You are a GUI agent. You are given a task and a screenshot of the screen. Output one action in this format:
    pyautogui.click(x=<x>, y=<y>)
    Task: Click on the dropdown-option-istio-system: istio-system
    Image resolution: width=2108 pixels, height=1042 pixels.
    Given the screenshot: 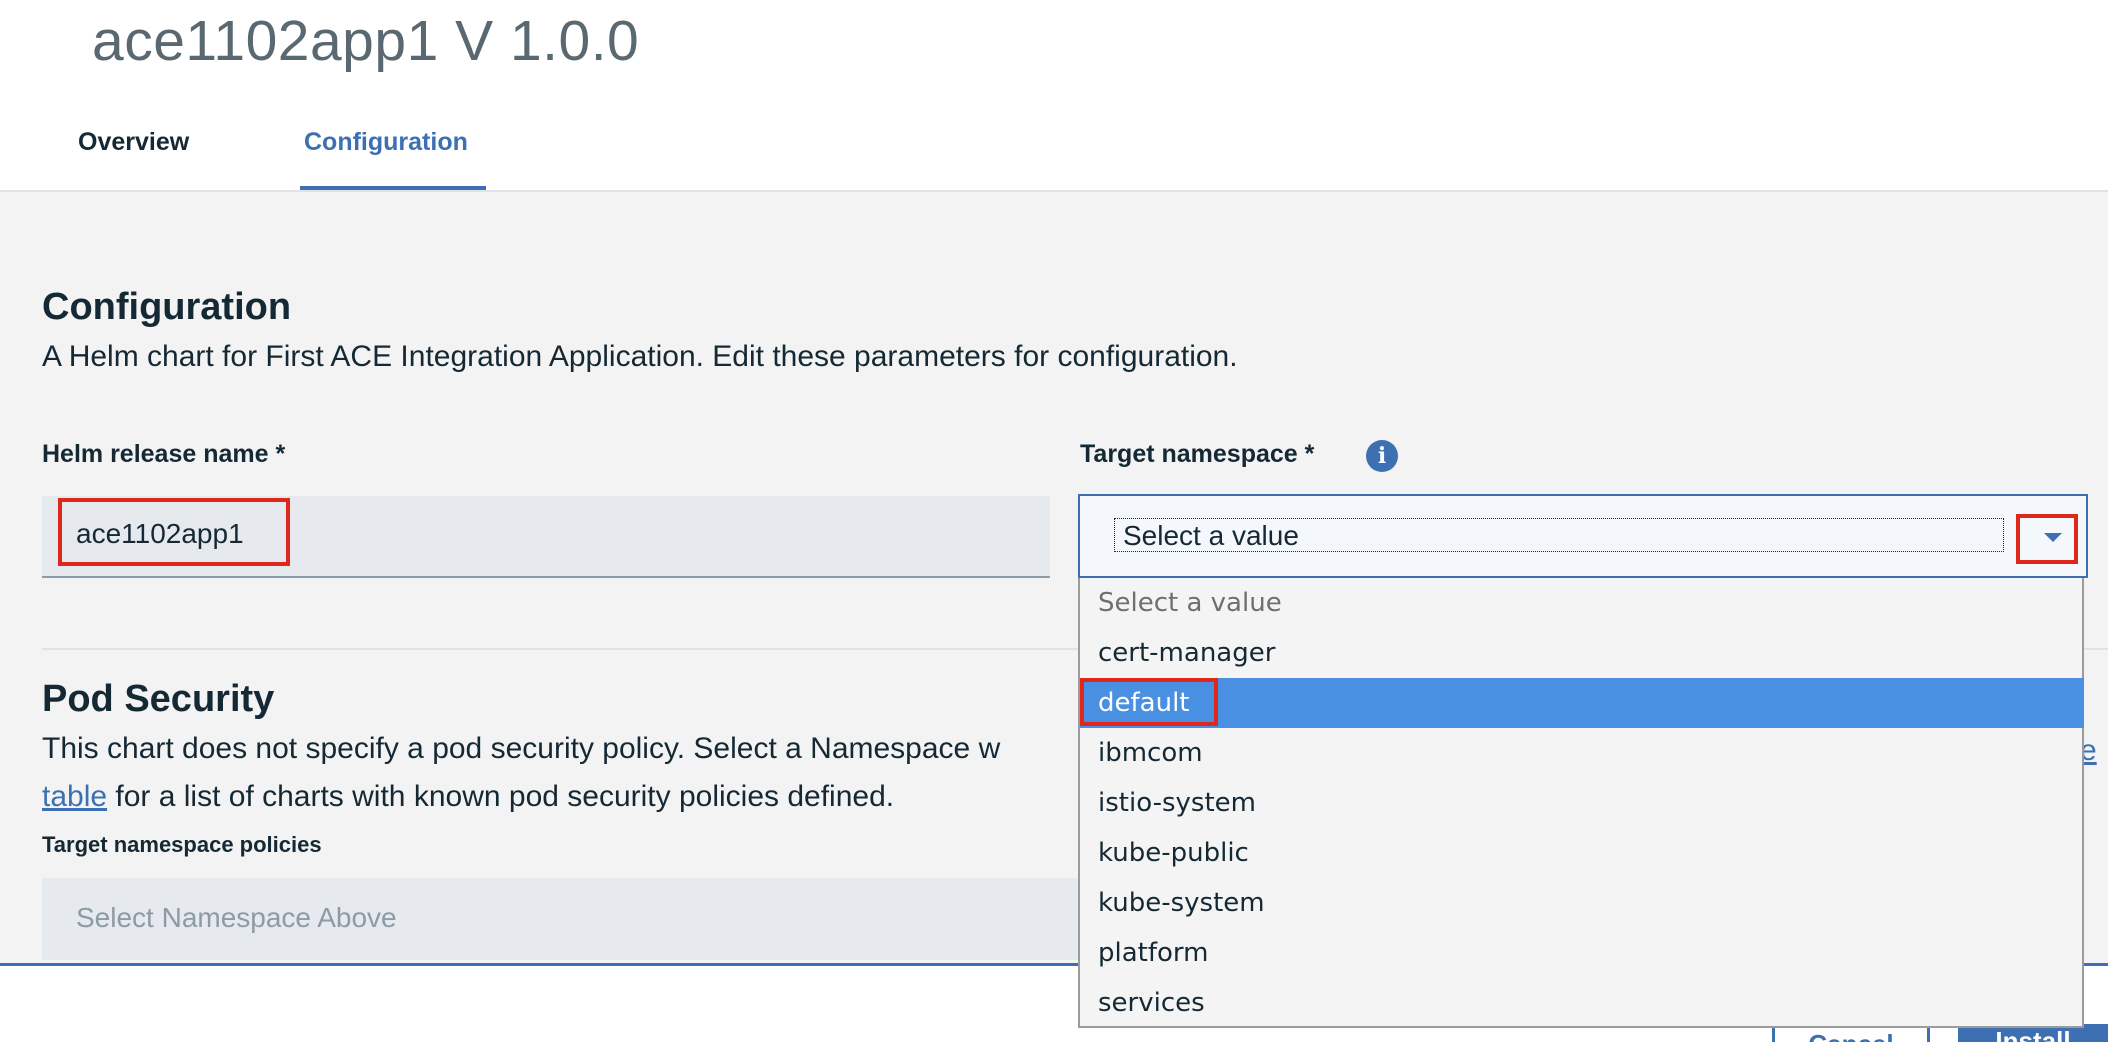 What is the action you would take?
    pyautogui.click(x=1582, y=803)
    